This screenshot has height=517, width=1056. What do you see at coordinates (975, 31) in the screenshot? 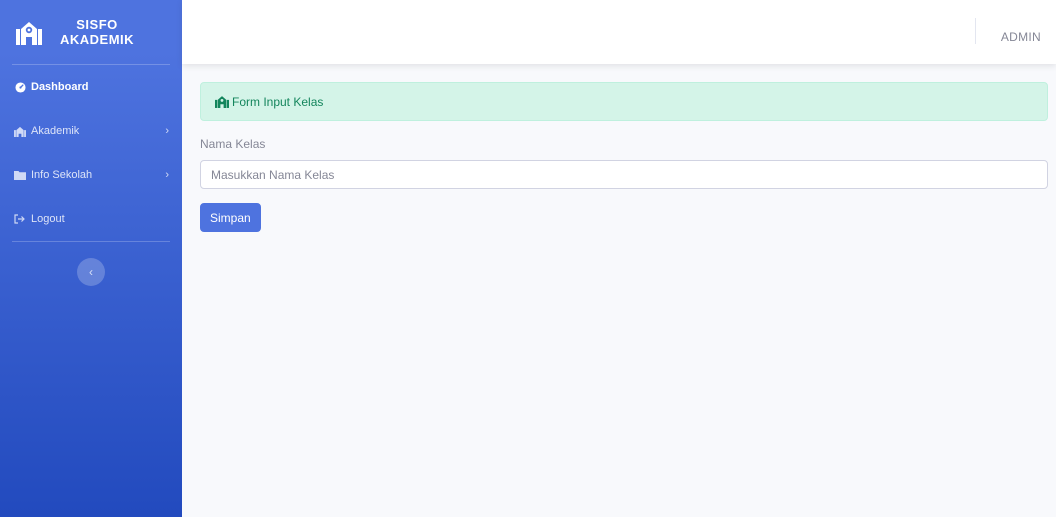
I see `topbar-divider` at bounding box center [975, 31].